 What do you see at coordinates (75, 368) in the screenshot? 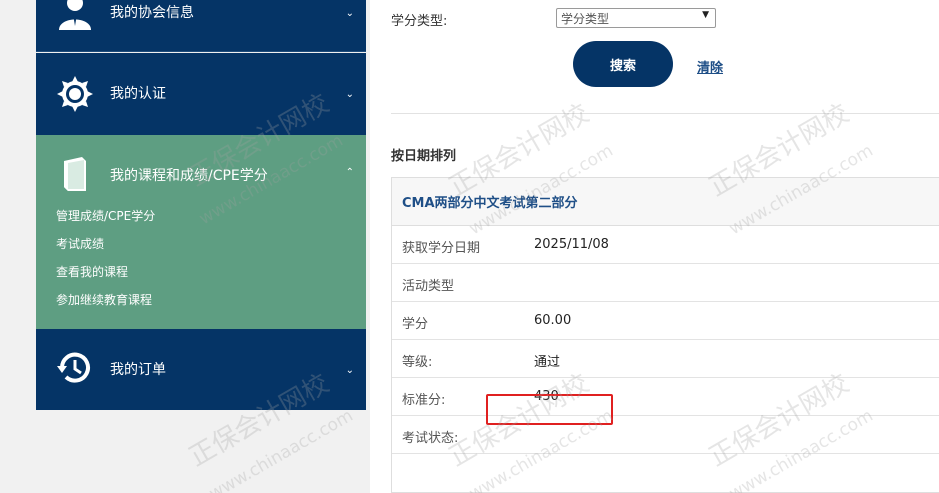
I see `history-icon` at bounding box center [75, 368].